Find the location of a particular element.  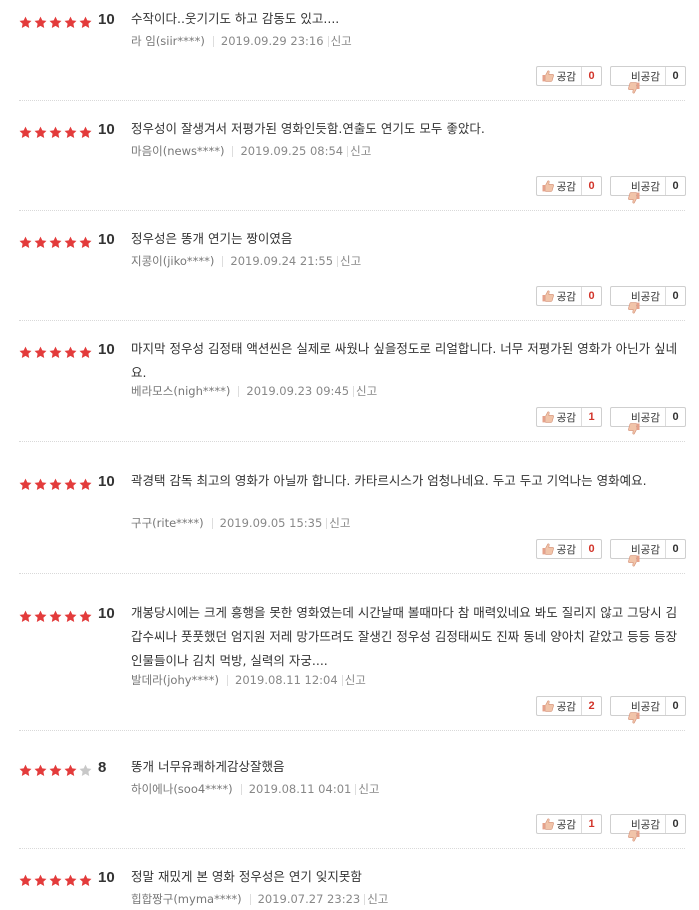

review-meta: 마음이(news****) 2019.09.25 08:54 신고 is located at coordinates (251, 151).